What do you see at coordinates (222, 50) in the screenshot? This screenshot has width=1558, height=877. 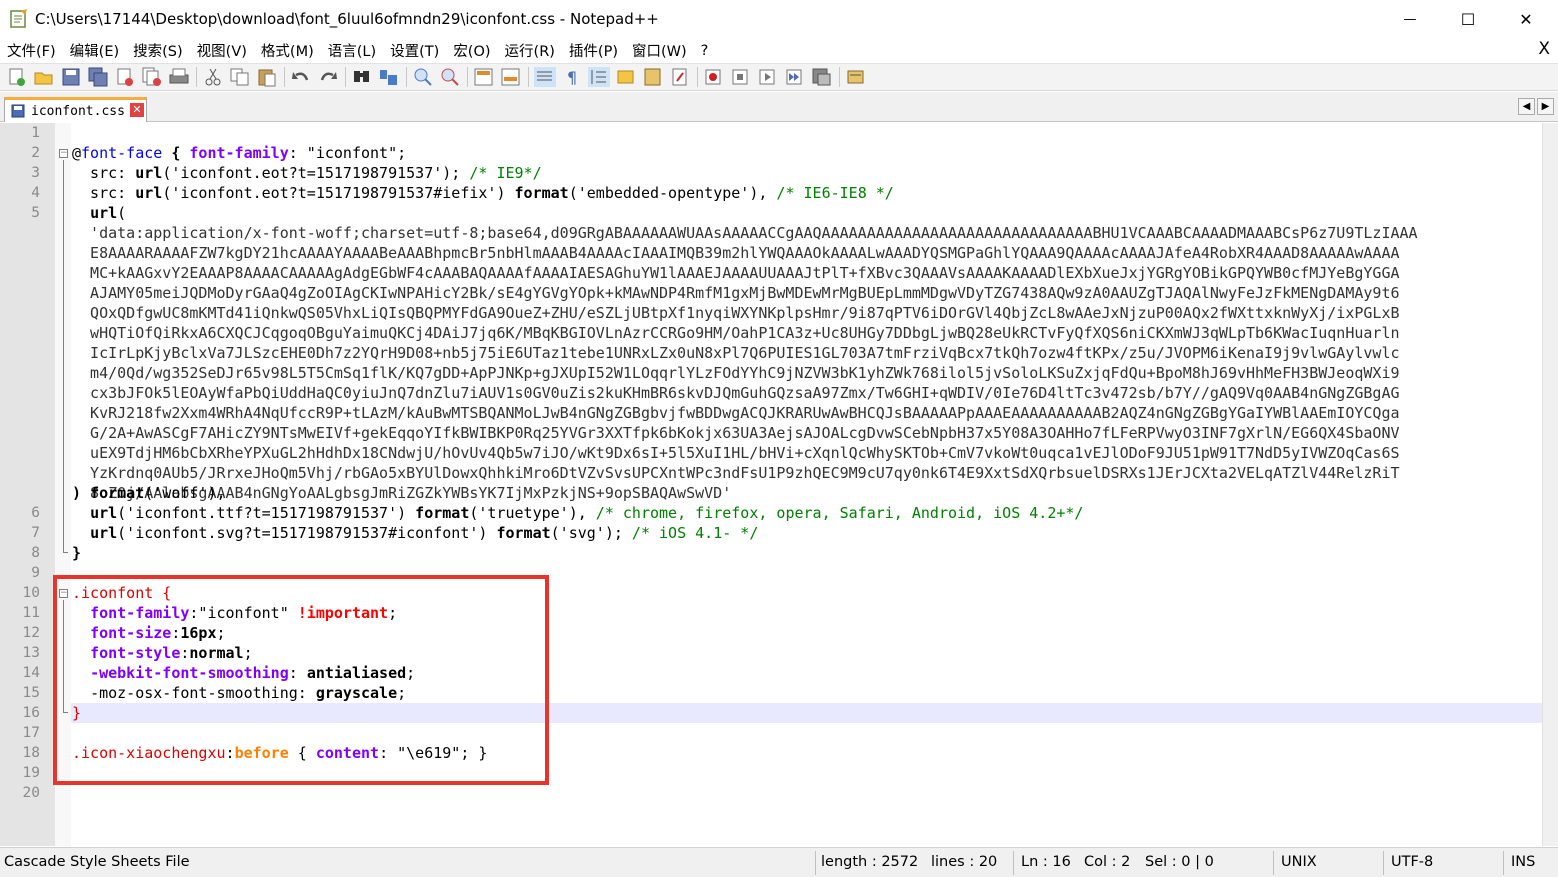 I see `menu-view: 视图(V)` at bounding box center [222, 50].